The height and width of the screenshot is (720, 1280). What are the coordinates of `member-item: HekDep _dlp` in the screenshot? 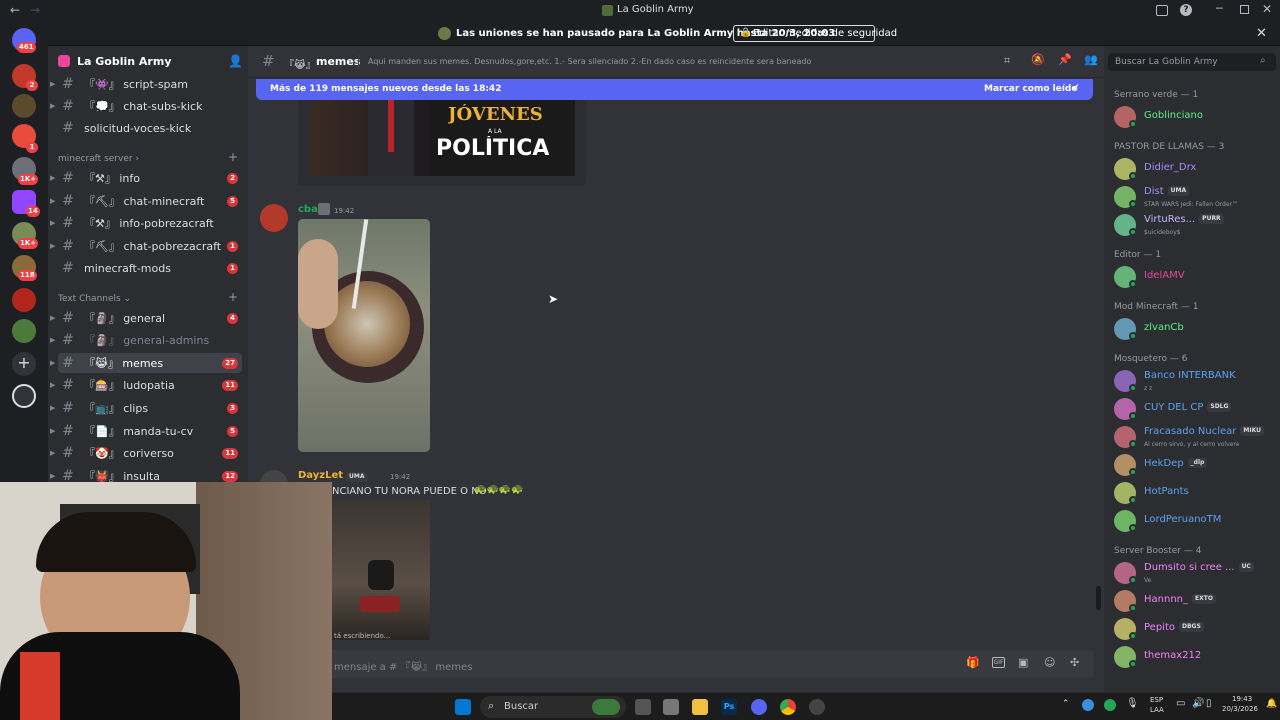 It's located at (1197, 465).